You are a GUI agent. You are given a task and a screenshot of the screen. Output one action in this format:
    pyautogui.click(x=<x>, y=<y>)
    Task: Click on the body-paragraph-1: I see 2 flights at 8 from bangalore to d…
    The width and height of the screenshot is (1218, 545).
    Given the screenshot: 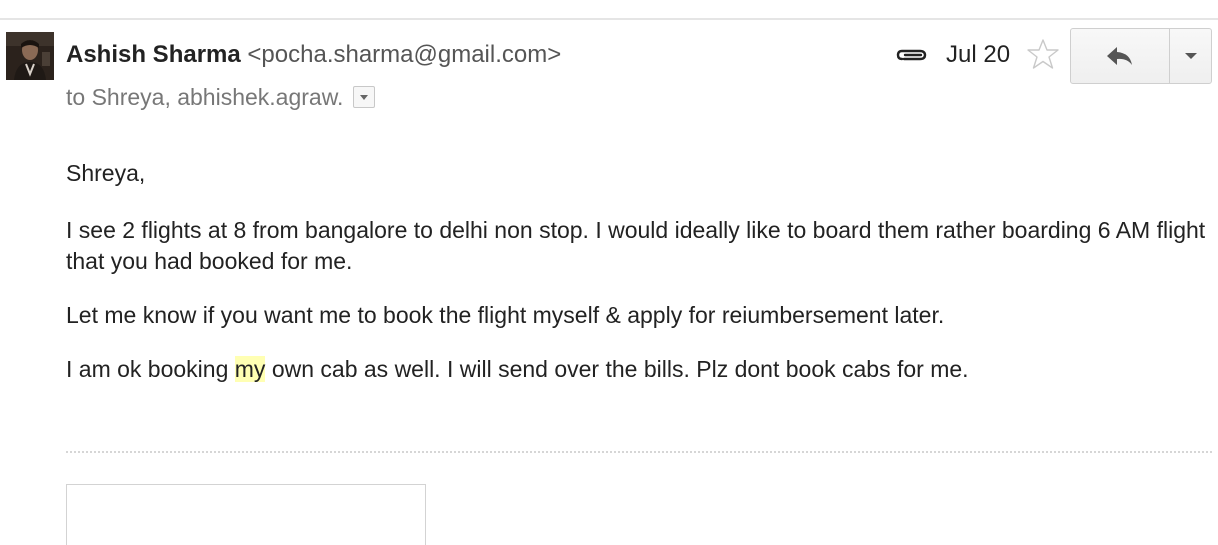 What is the action you would take?
    pyautogui.click(x=636, y=245)
    